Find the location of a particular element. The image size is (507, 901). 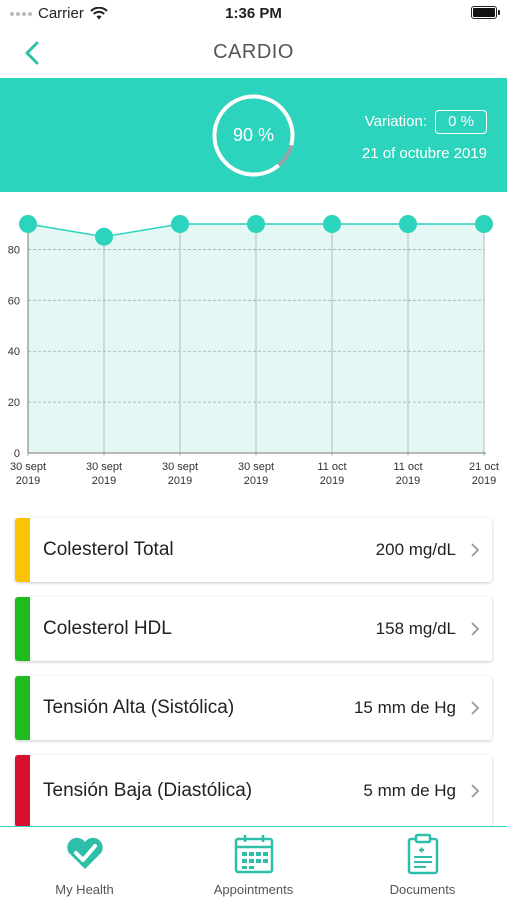

page-title: CARDIO is located at coordinates (253, 52).